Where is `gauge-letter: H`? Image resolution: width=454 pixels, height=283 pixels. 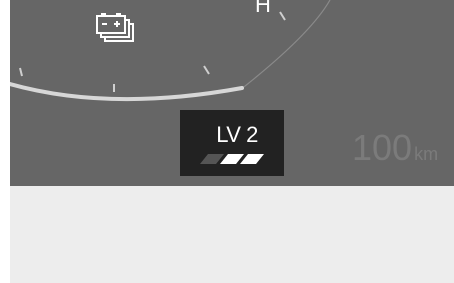
gauge-letter: H is located at coordinates (263, 8).